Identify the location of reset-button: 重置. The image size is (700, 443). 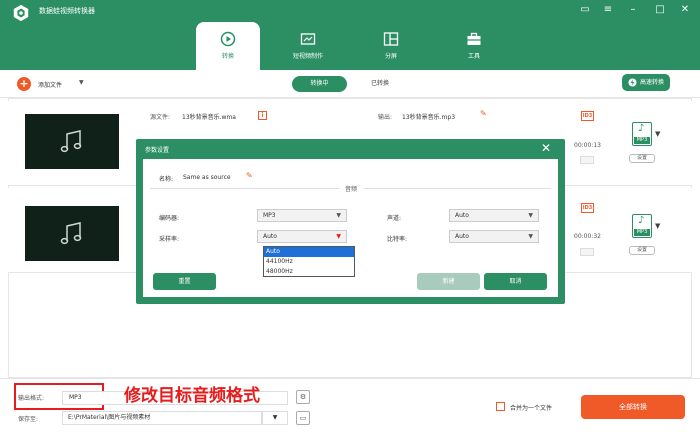
(184, 281).